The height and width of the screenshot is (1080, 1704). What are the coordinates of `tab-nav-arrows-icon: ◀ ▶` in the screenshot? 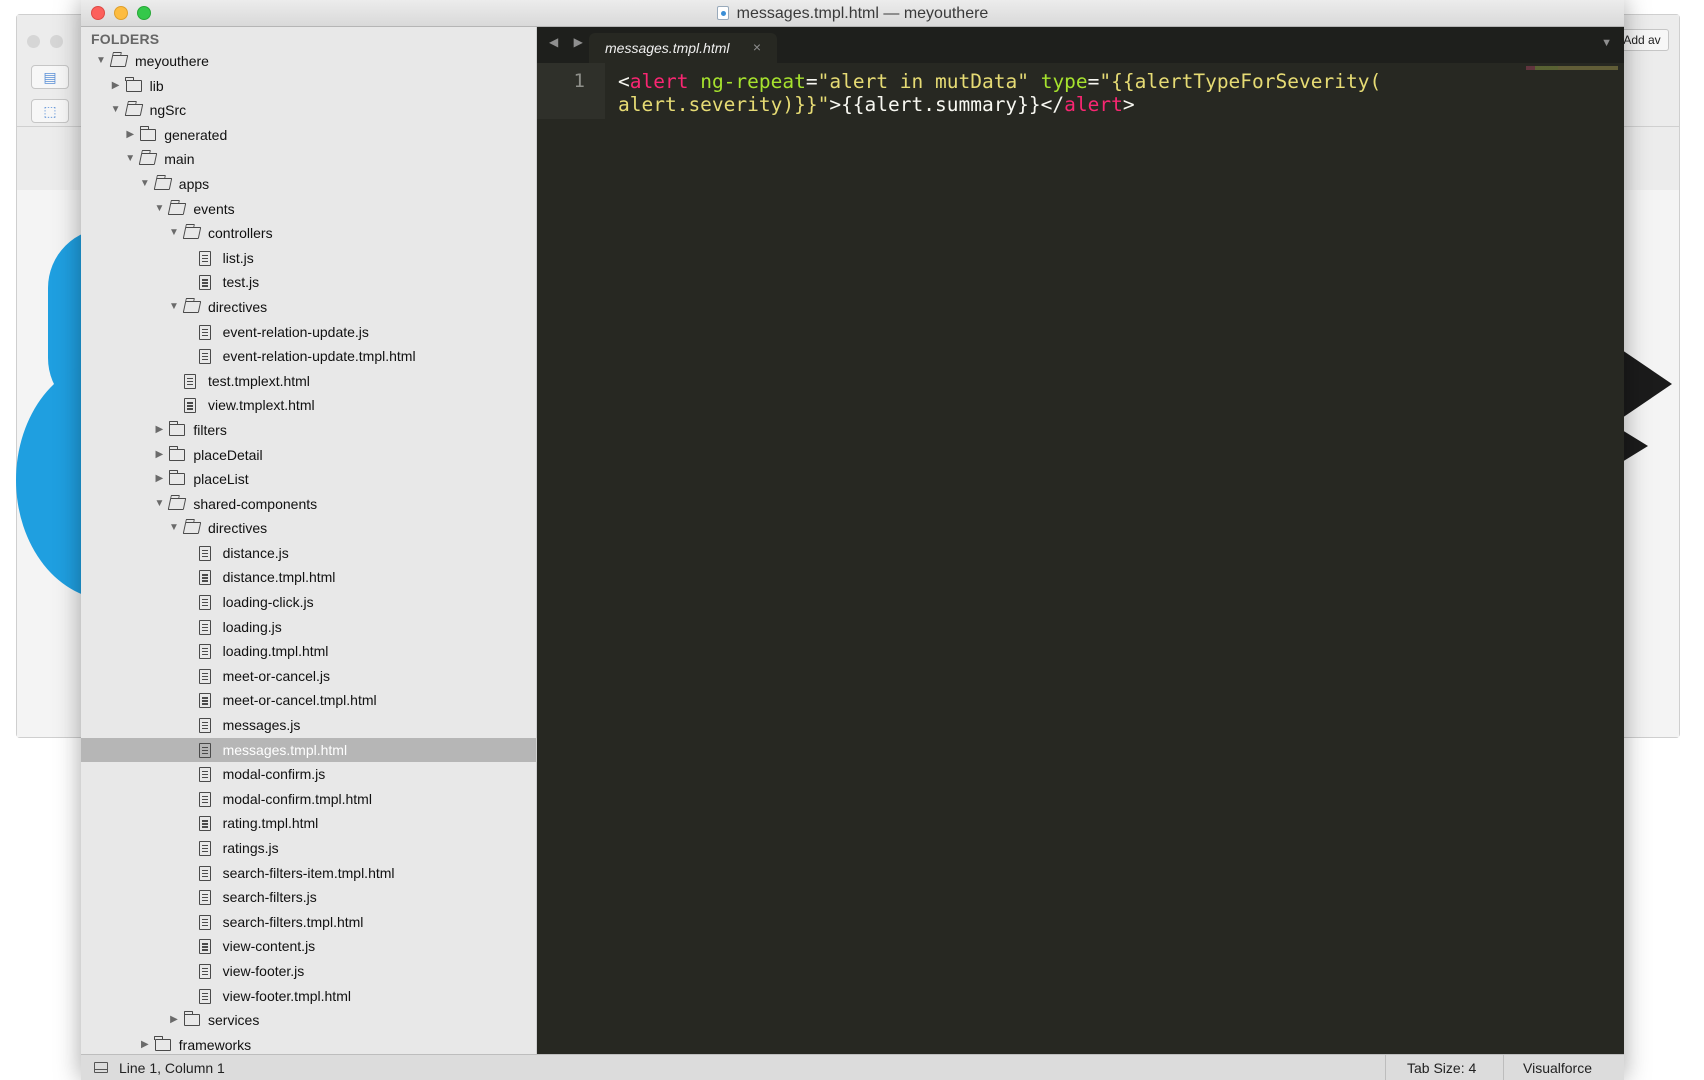 It's located at (569, 42).